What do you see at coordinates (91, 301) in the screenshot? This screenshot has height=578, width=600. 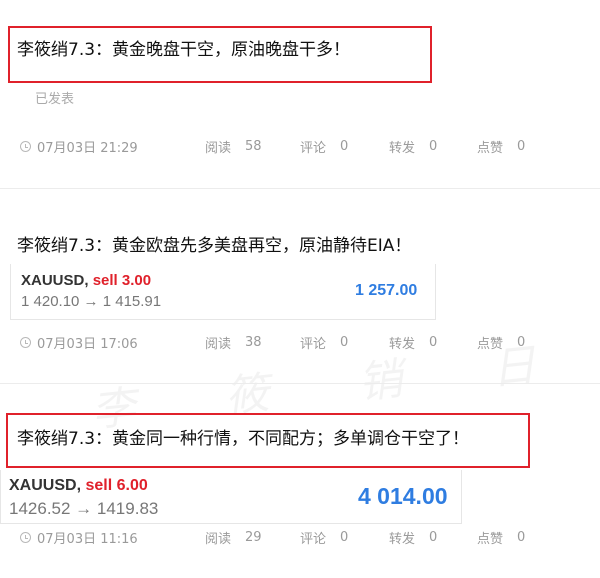 I see `trade-price-range: 1 420.10 → 1 415.91` at bounding box center [91, 301].